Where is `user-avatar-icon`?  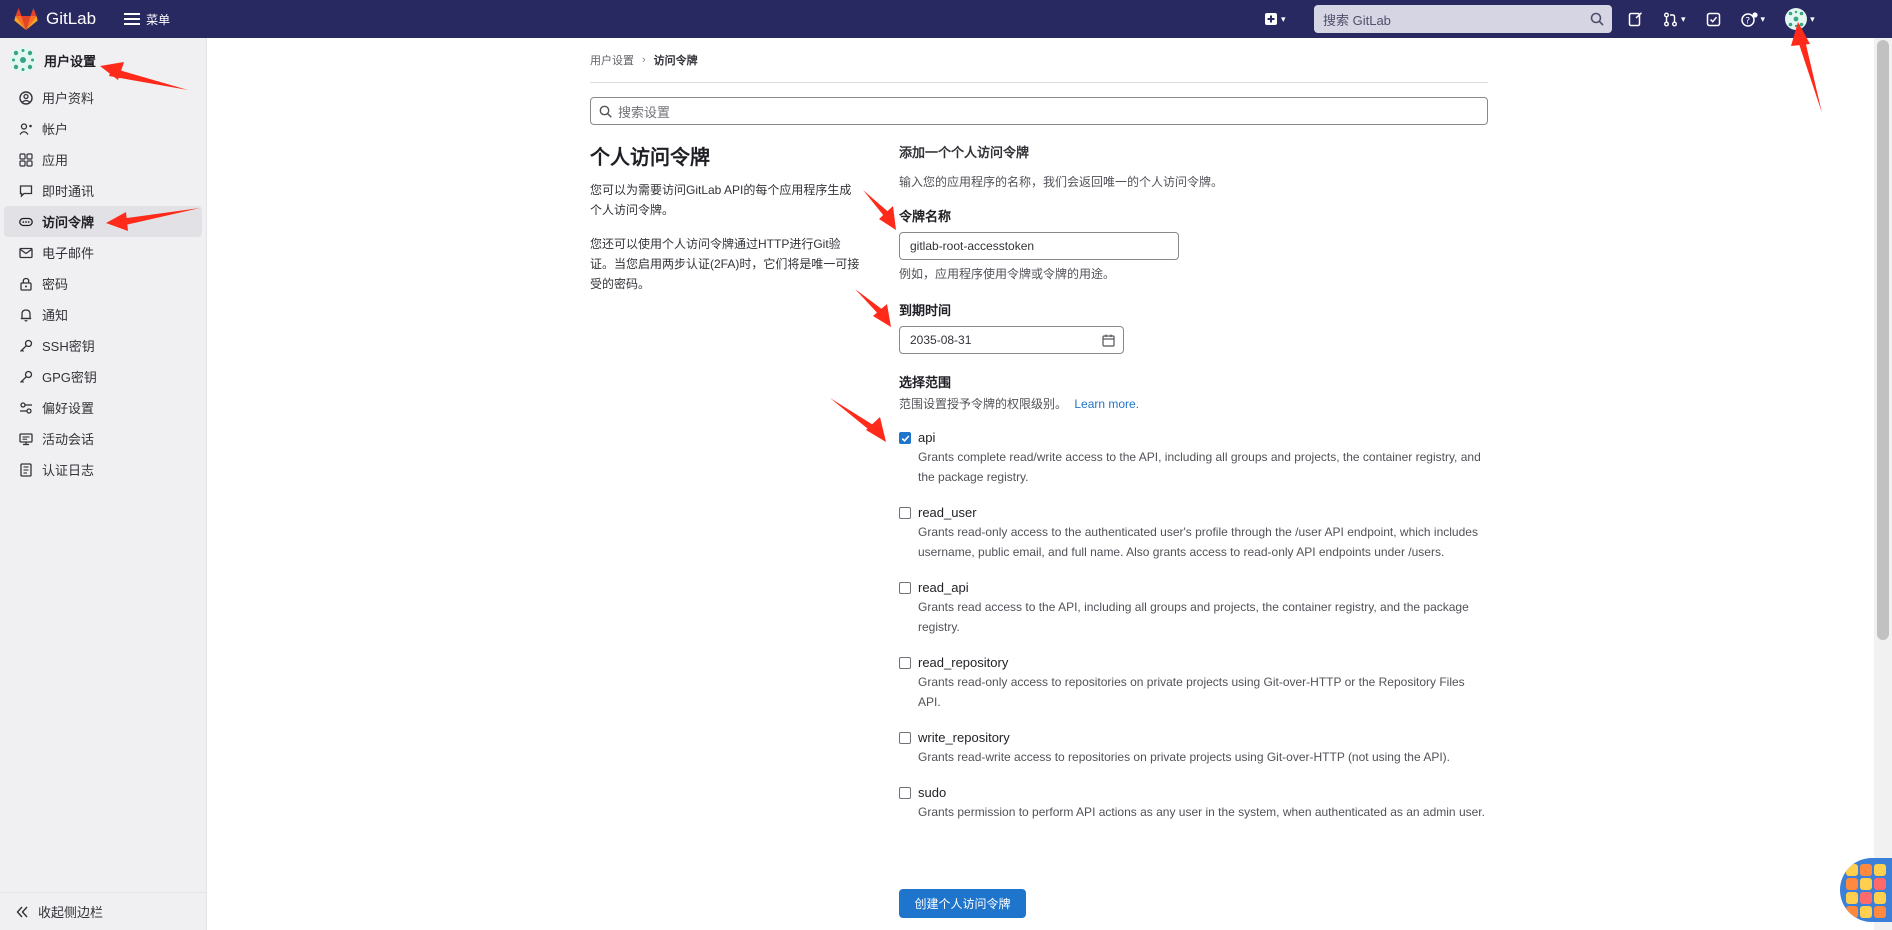 user-avatar-icon is located at coordinates (23, 60).